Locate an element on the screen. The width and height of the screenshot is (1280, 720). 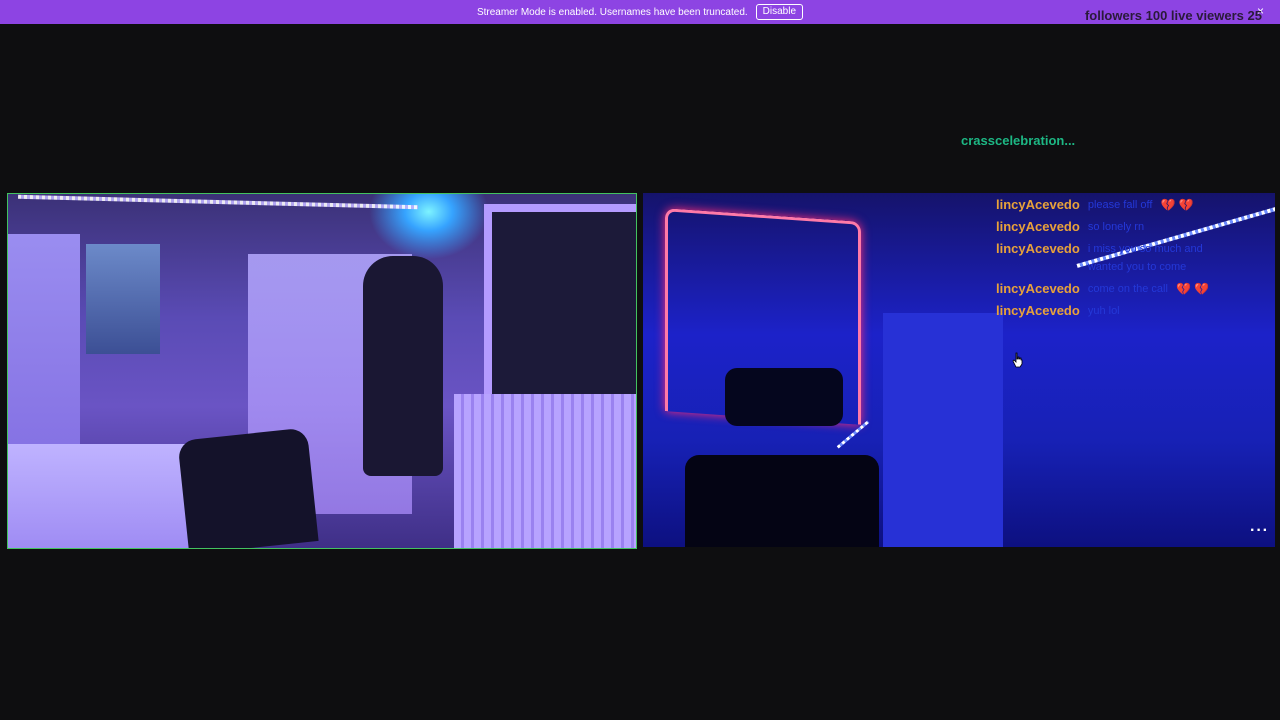
chat-message: lincyAcevedo yuh lol is located at coordinates (1116, 311).